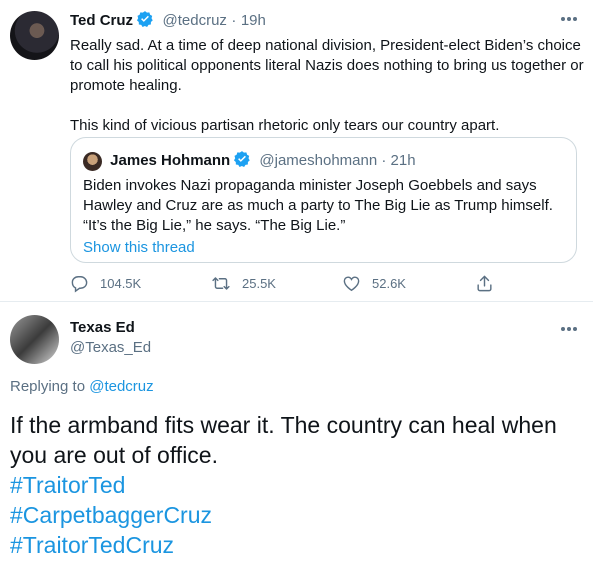  What do you see at coordinates (48, 386) in the screenshot?
I see `replying-to-label: Replying to` at bounding box center [48, 386].